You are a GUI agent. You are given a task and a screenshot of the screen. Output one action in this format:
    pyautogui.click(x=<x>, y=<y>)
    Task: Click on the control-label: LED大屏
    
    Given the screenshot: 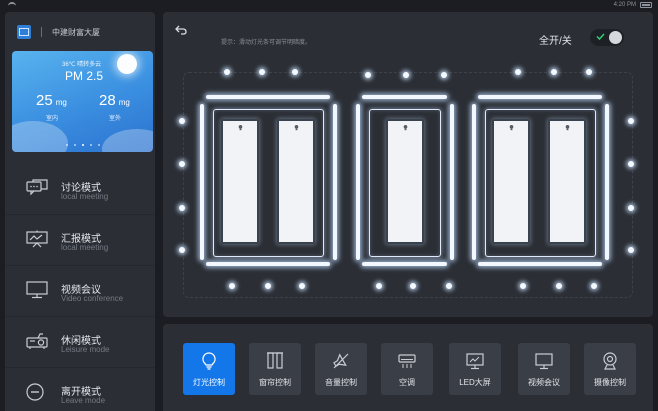 What is the action you would take?
    pyautogui.click(x=475, y=382)
    